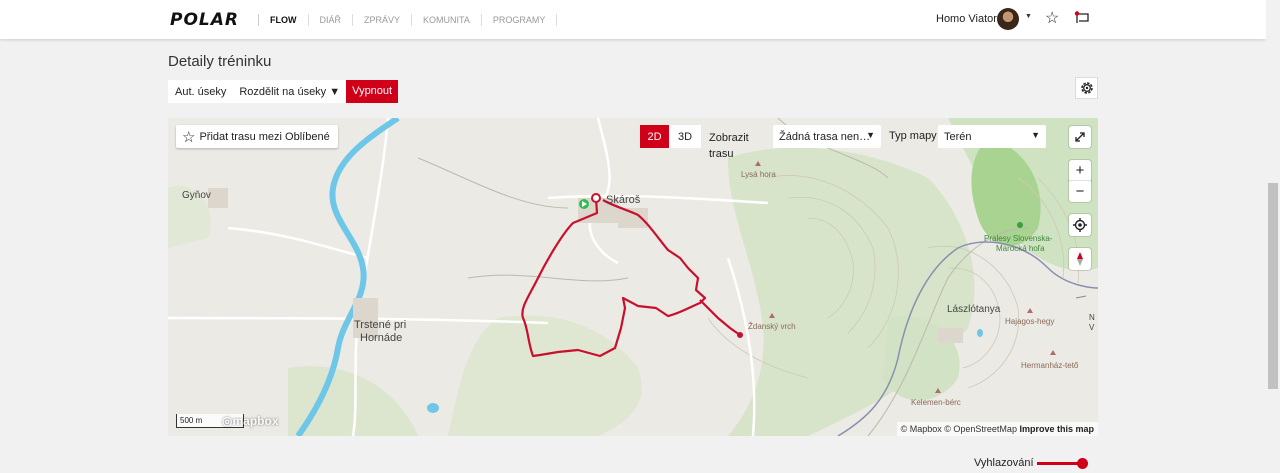 This screenshot has width=1280, height=473. What do you see at coordinates (250, 421) in the screenshot?
I see `mapbox-logo: ◎mapbox` at bounding box center [250, 421].